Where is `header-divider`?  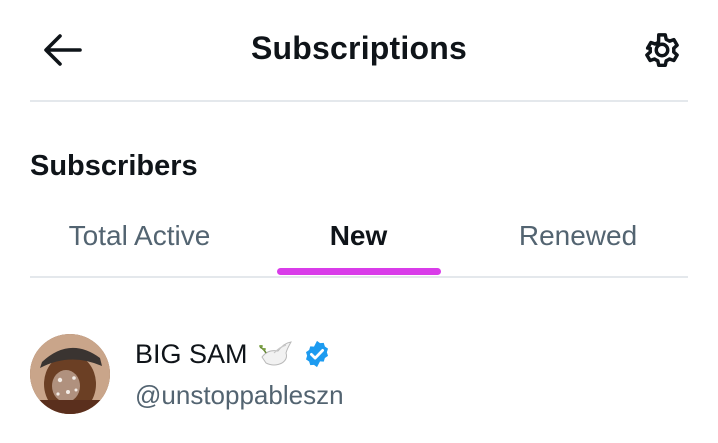
header-divider is located at coordinates (359, 101).